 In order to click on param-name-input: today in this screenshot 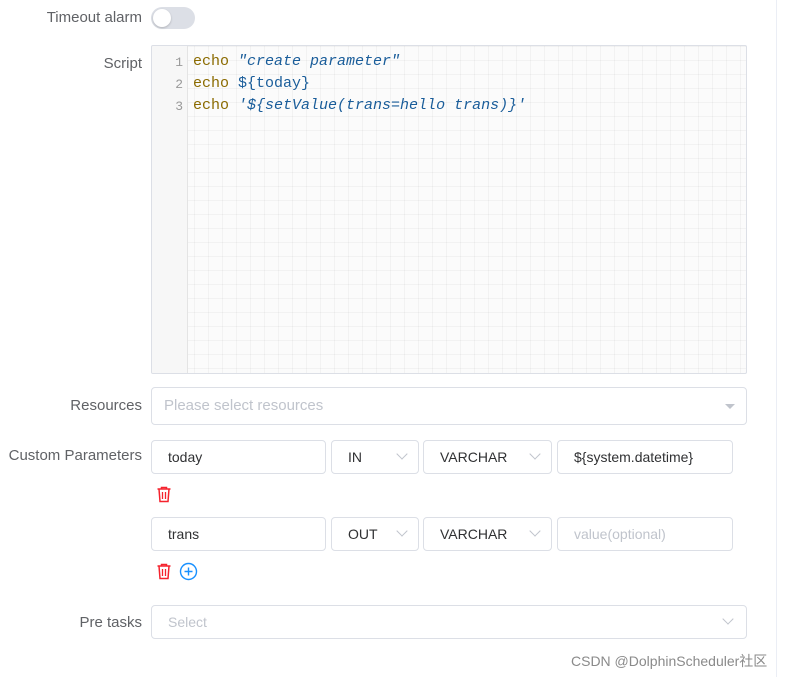, I will do `click(238, 457)`.